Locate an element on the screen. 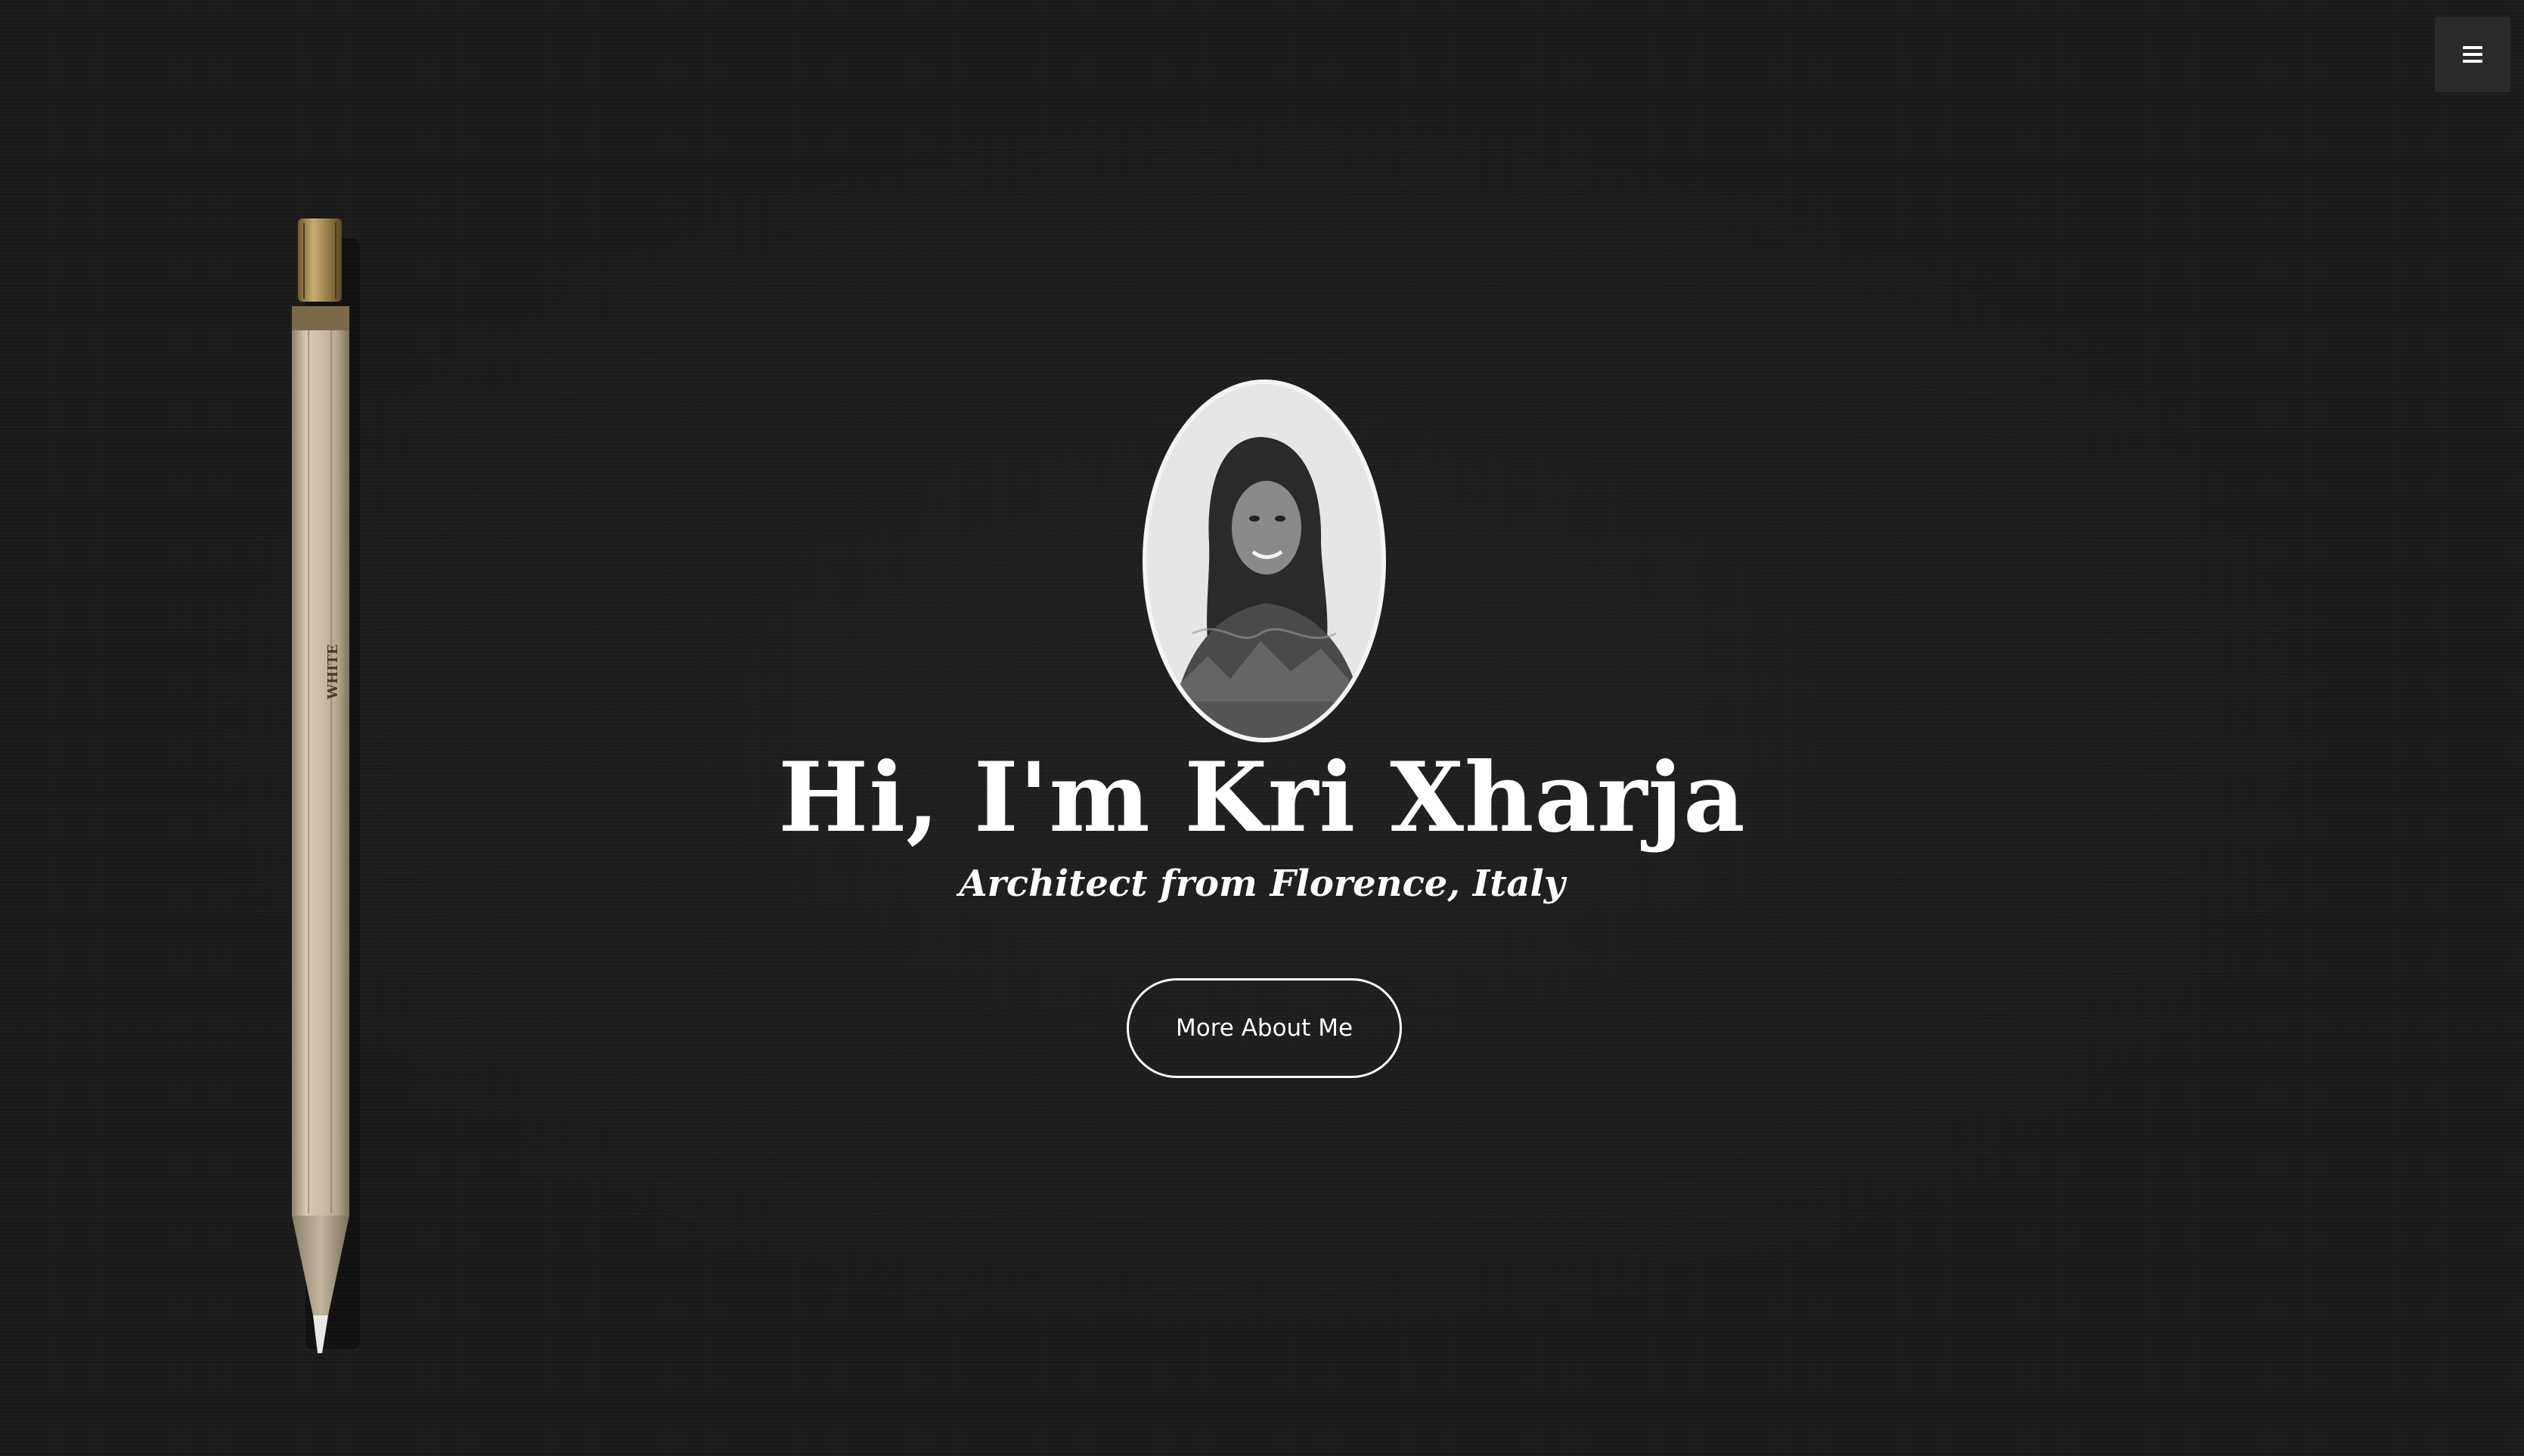  portrait-photo is located at coordinates (1264, 561).